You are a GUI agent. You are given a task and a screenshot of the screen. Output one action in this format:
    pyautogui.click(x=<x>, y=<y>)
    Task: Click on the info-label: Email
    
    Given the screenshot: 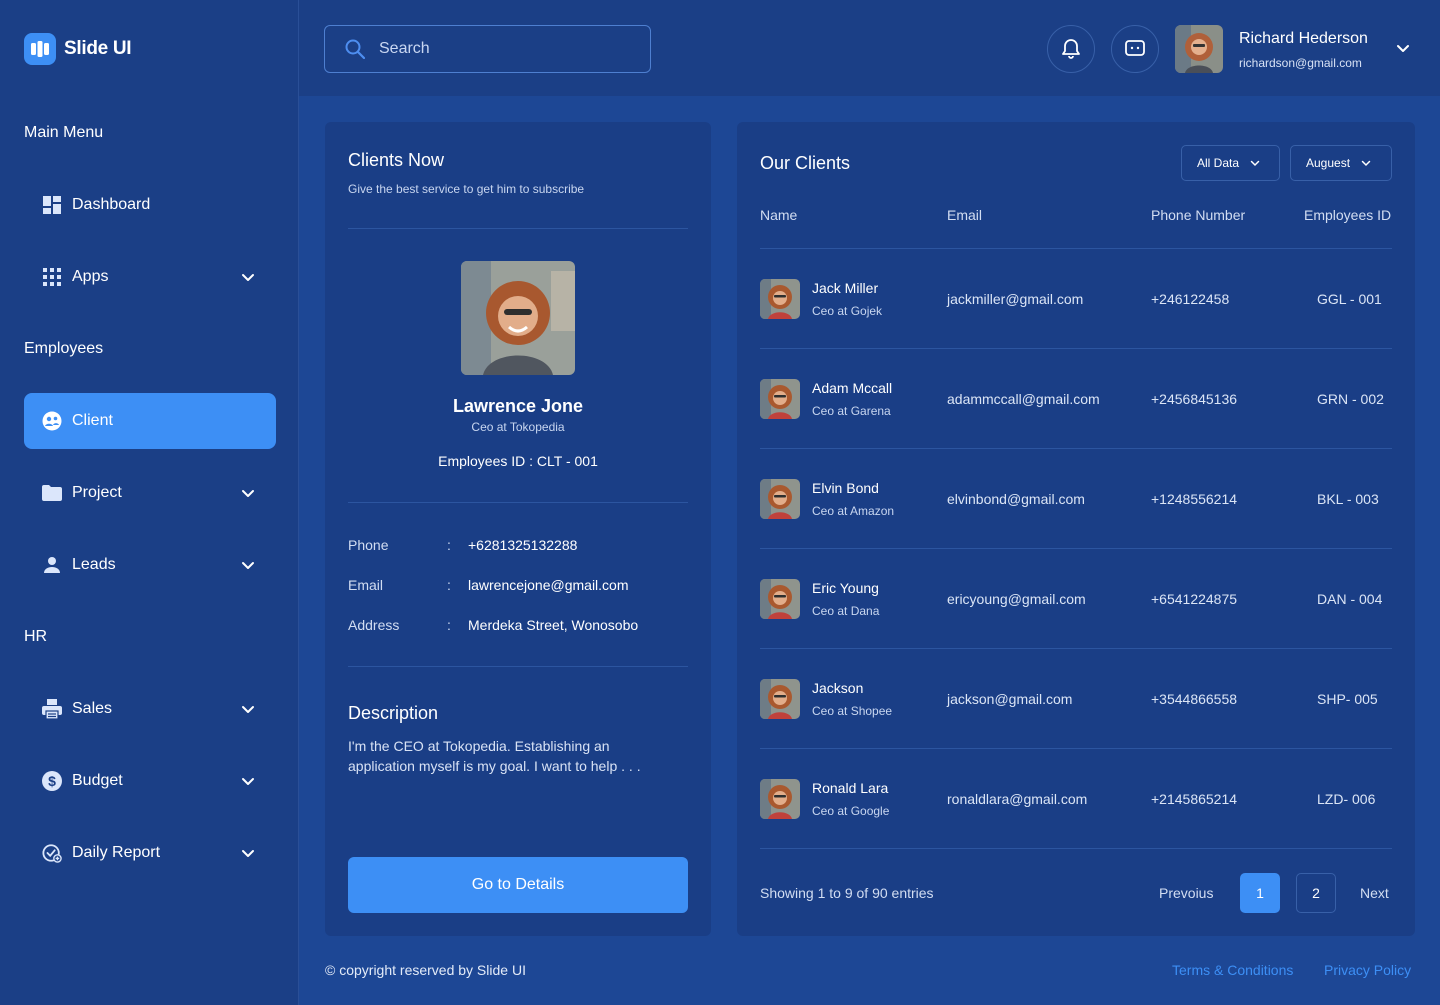 What is the action you would take?
    pyautogui.click(x=366, y=585)
    